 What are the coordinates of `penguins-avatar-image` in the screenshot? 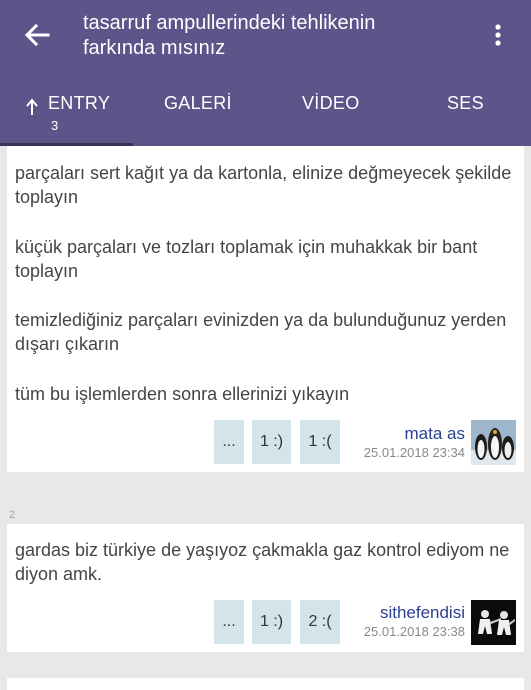 It's located at (493, 442).